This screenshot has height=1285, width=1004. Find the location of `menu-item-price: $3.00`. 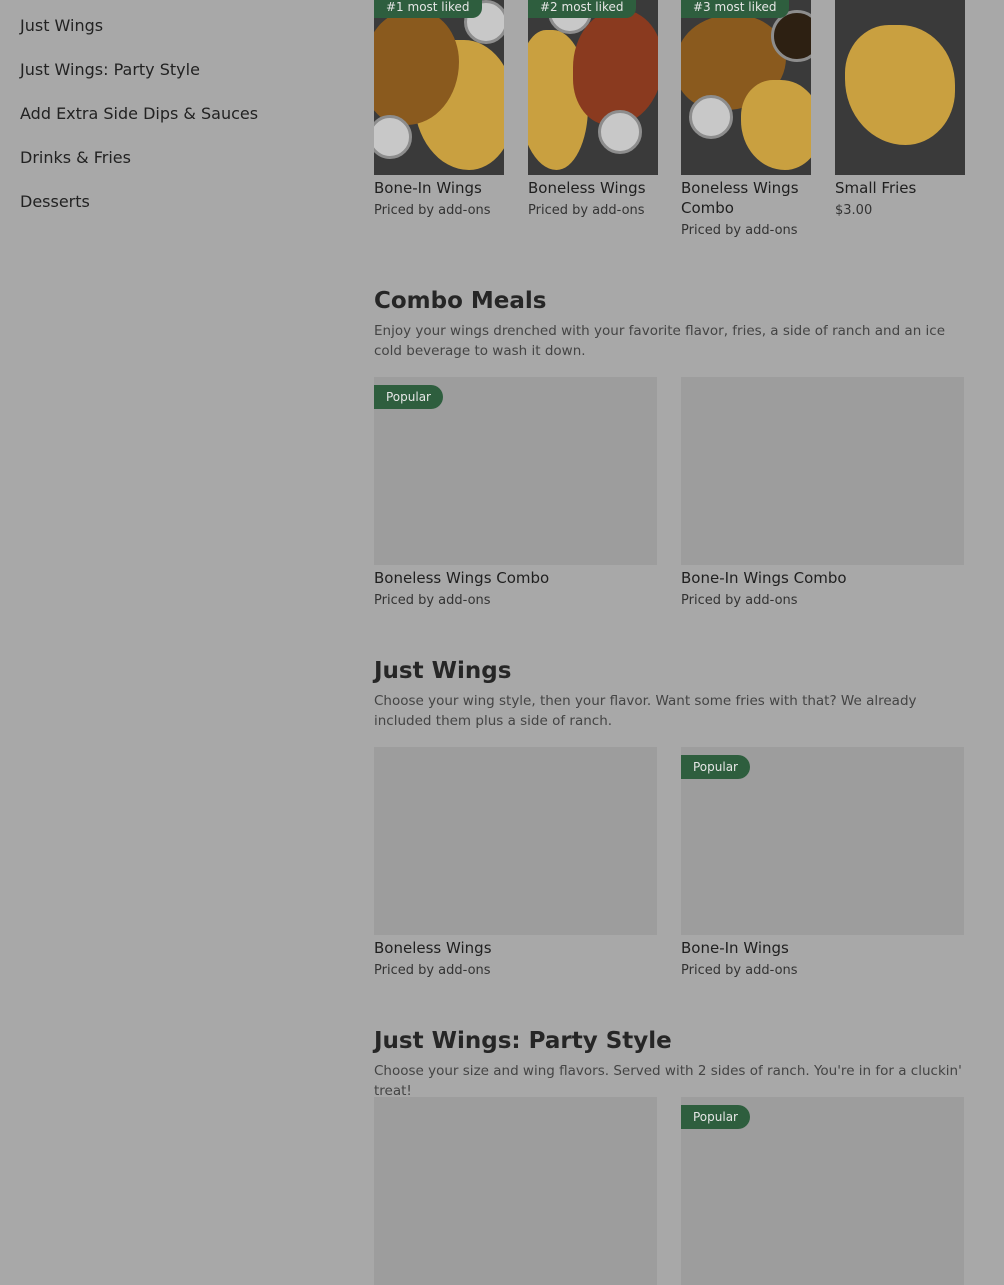

menu-item-price: $3.00 is located at coordinates (854, 210).